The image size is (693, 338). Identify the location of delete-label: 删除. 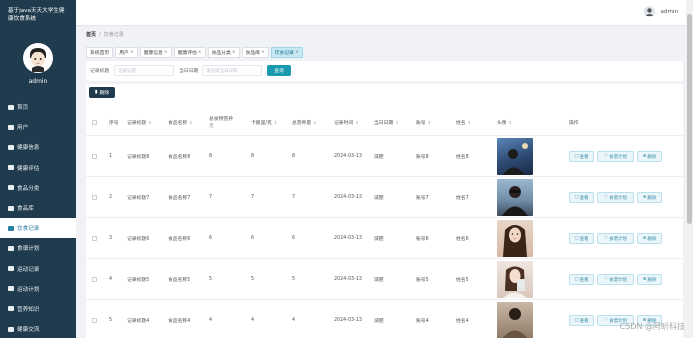
(652, 280).